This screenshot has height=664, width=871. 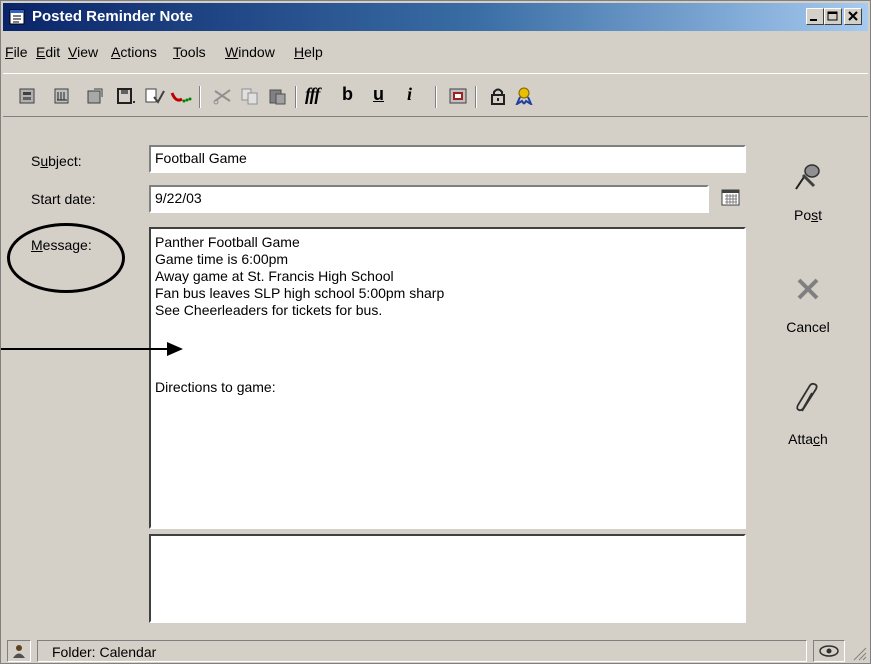 I want to click on status-bar: Folder: Calendar, so click(x=435, y=650).